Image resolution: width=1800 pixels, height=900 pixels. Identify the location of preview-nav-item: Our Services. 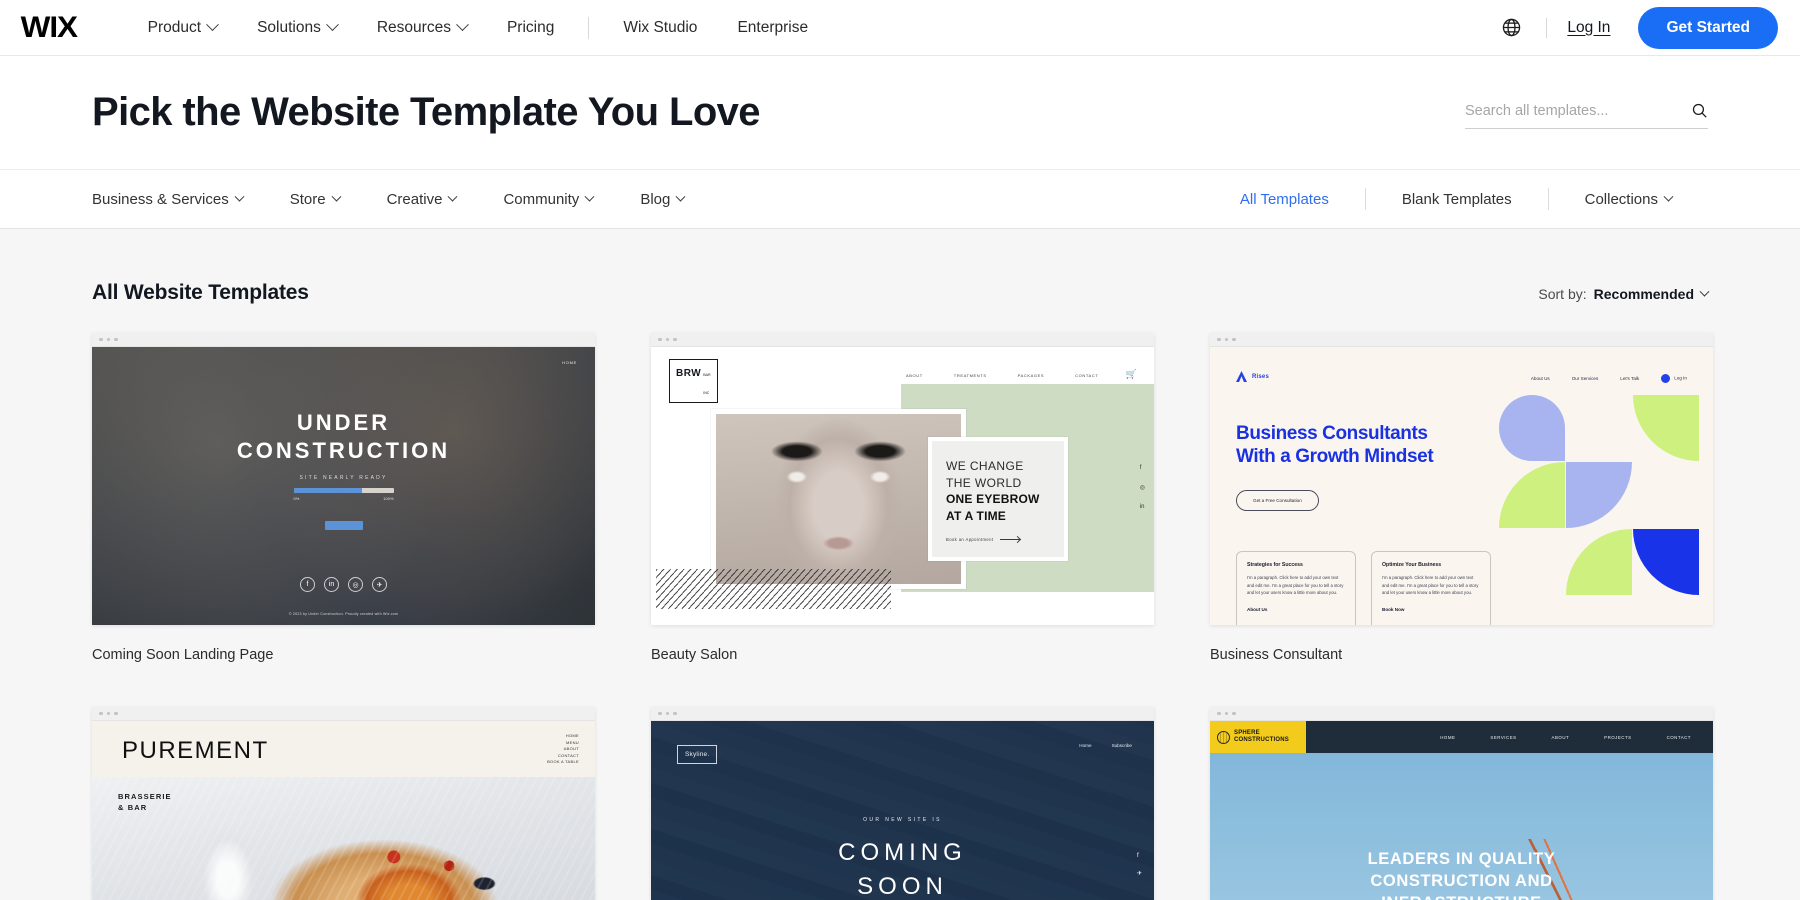
(1585, 378).